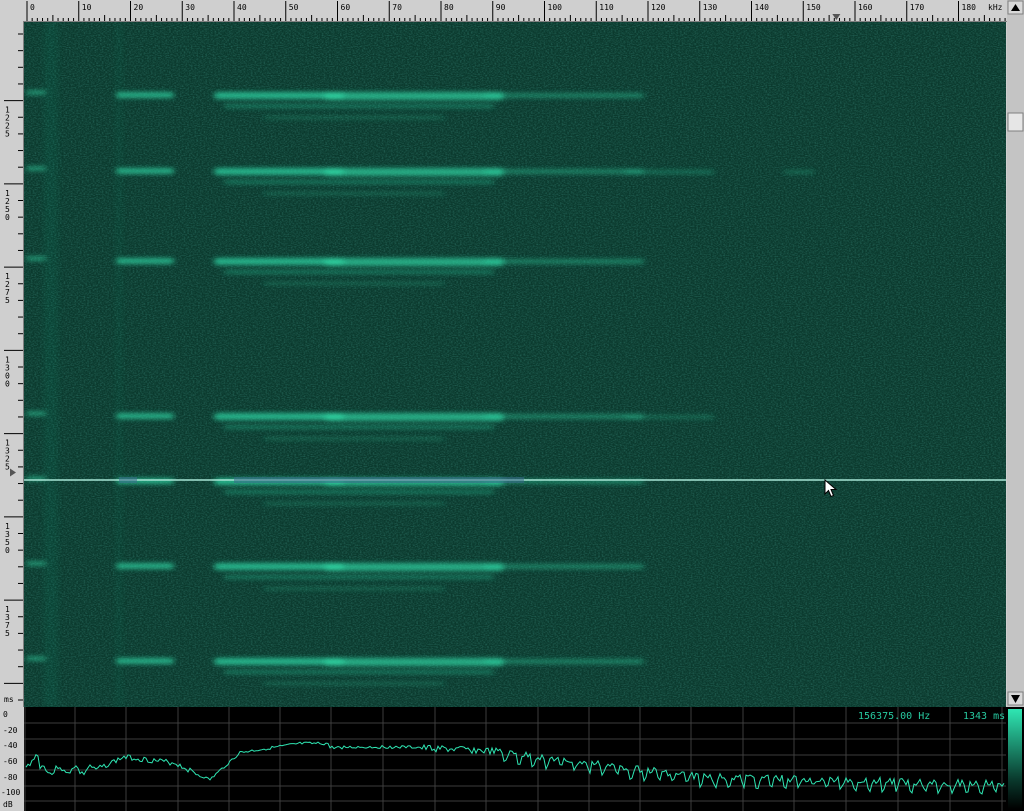 The image size is (1024, 811). I want to click on freq-tick-label: 130, so click(710, 7).